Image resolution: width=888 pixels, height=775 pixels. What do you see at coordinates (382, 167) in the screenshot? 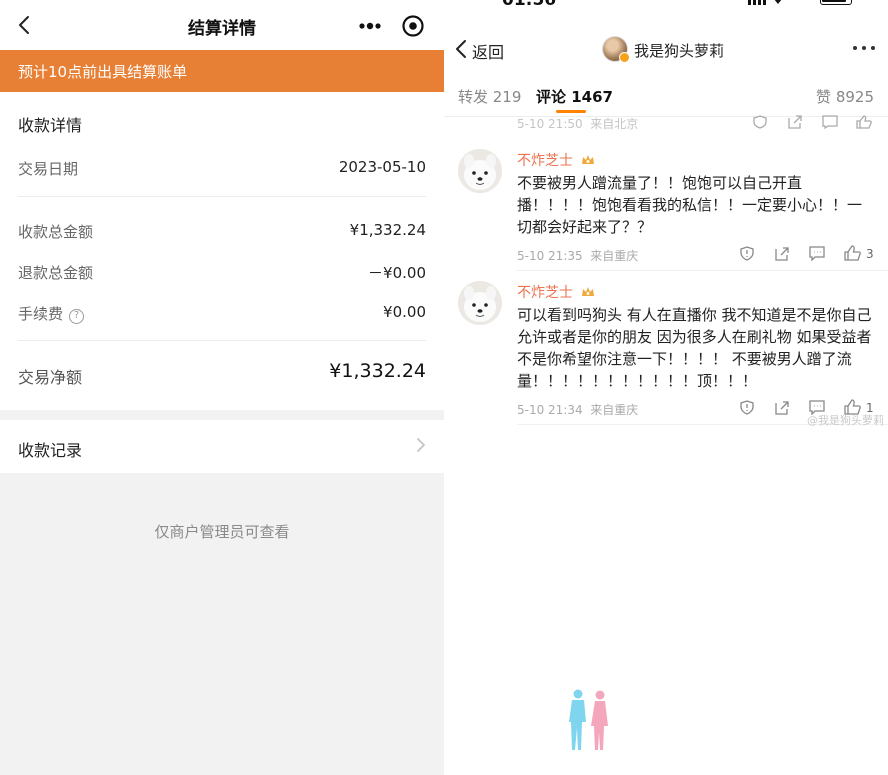
I see `row-value: 2023-05-10` at bounding box center [382, 167].